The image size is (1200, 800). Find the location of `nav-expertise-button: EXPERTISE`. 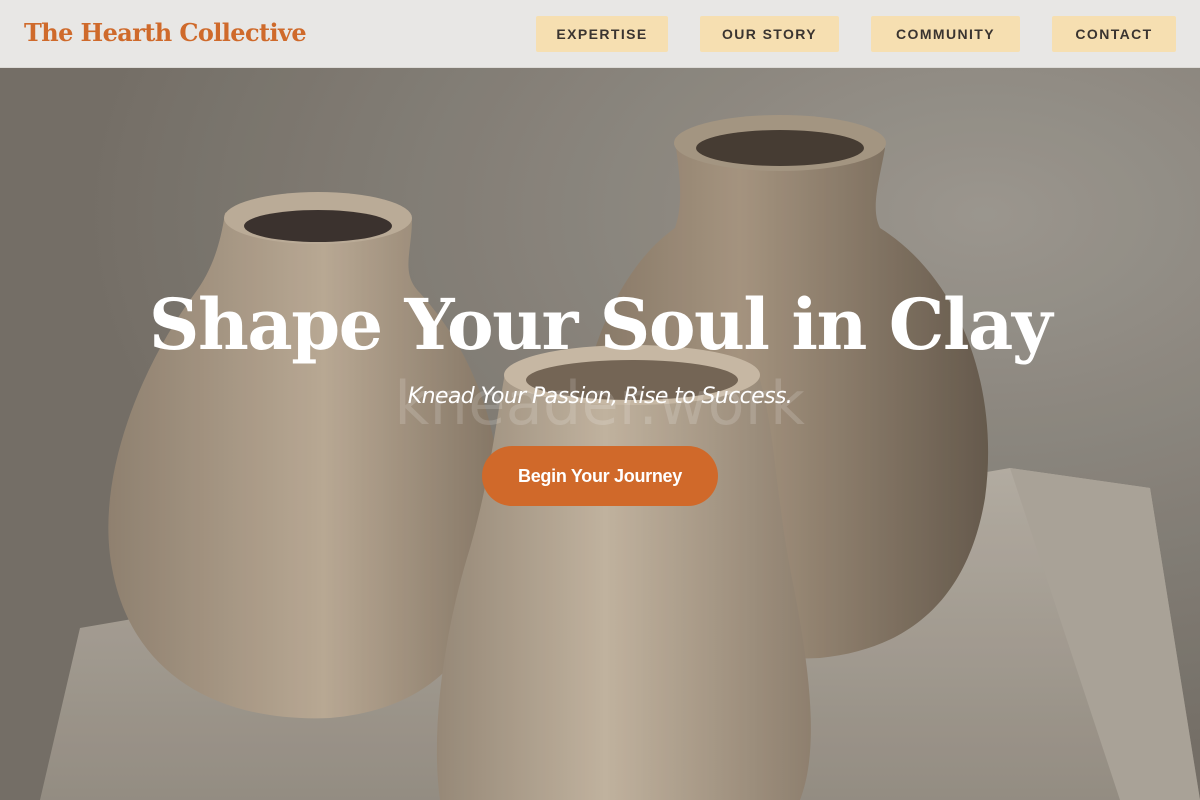

nav-expertise-button: EXPERTISE is located at coordinates (602, 34).